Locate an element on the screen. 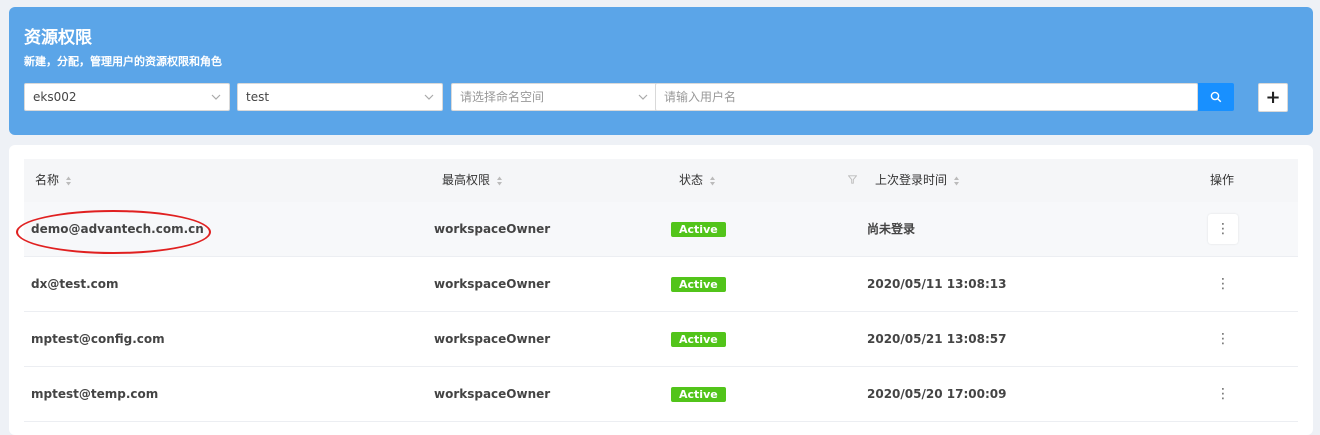  add-user-button: + is located at coordinates (1273, 97).